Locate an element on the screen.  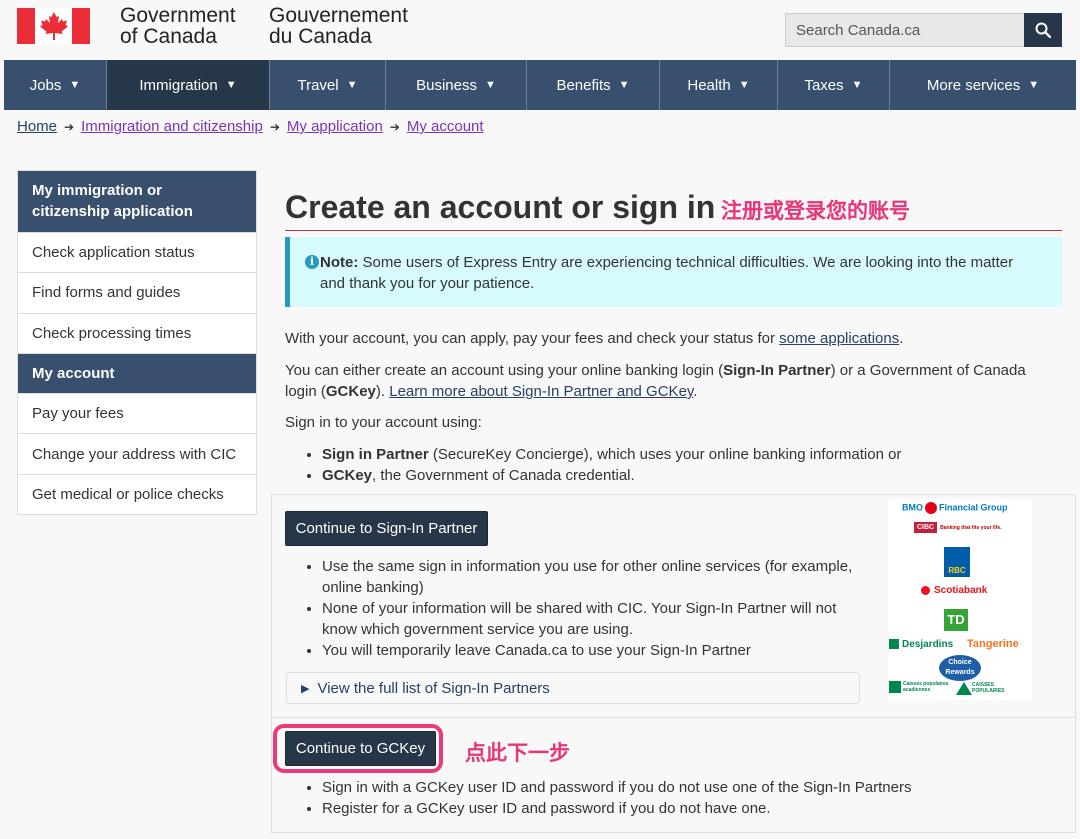
section-menu-item-forms: Find forms and guides is located at coordinates (137, 292).